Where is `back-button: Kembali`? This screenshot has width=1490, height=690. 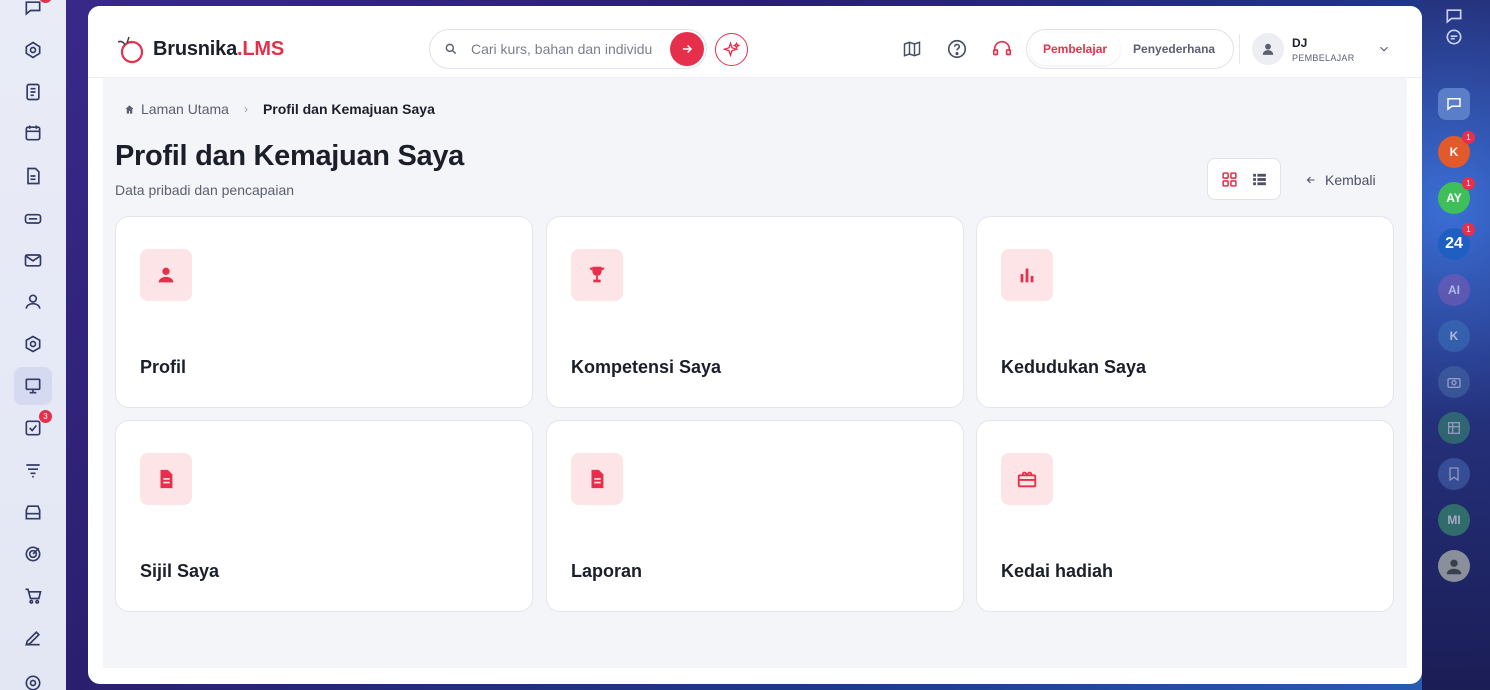 back-button: Kembali is located at coordinates (1340, 180).